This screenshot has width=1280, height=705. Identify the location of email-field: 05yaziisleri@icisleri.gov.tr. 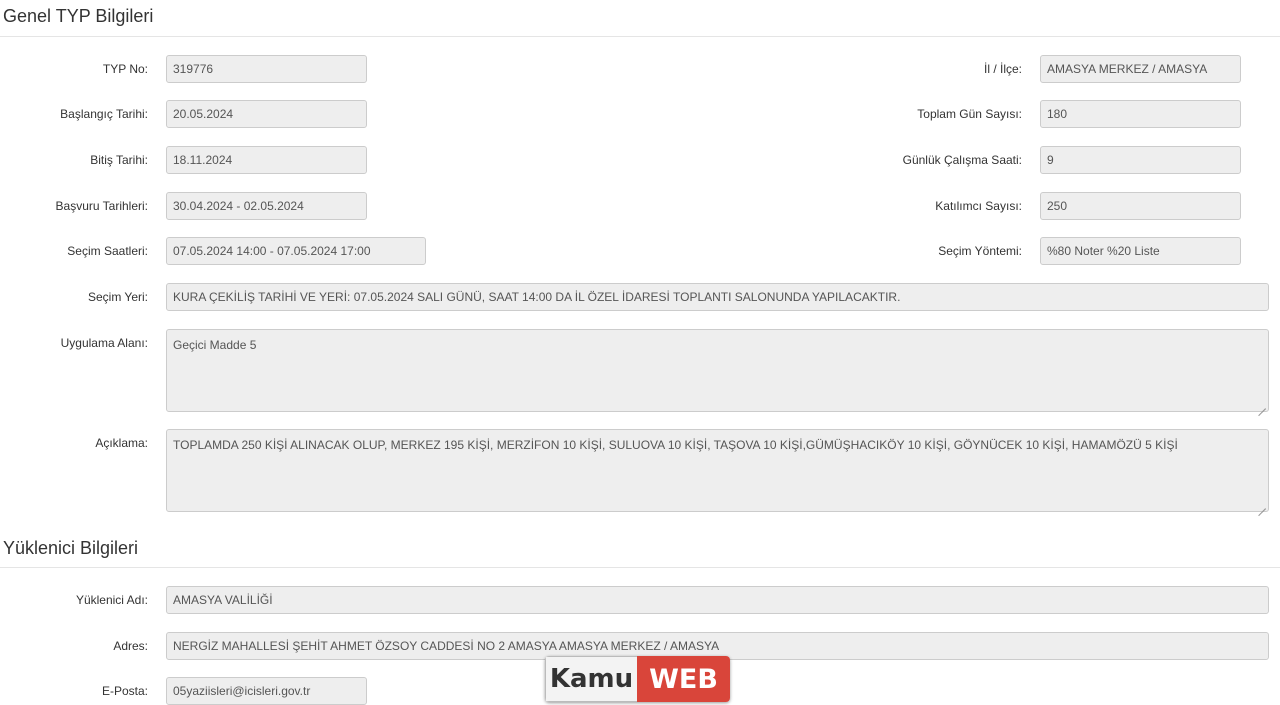
(266, 691).